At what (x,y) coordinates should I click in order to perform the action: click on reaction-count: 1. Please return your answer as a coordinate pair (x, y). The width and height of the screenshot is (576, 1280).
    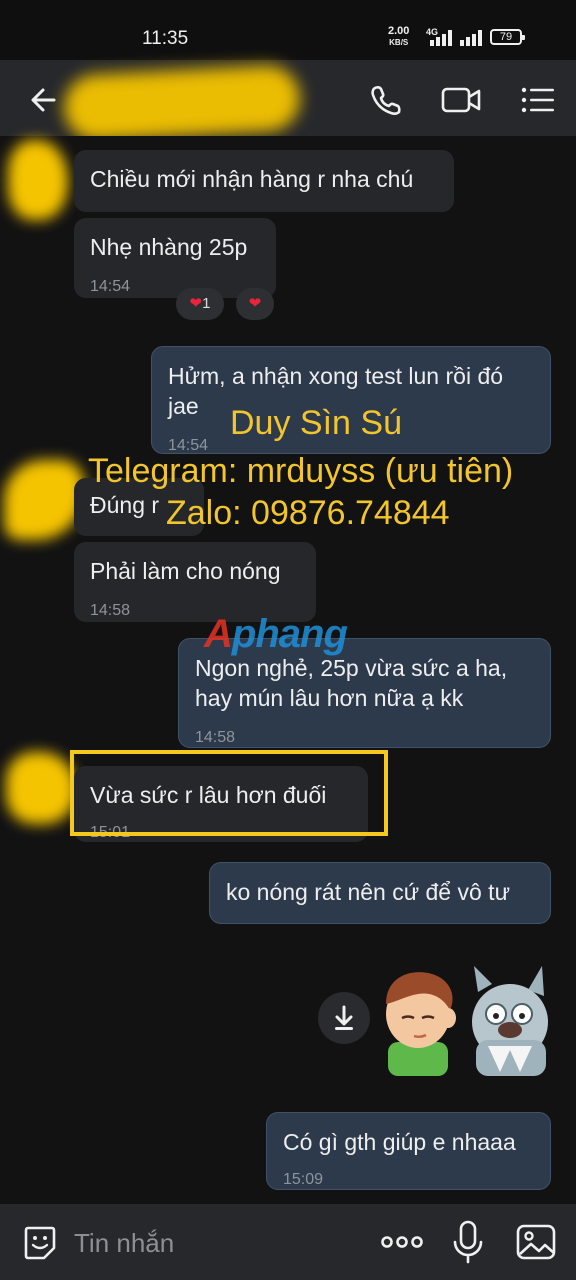
    Looking at the image, I should click on (206, 303).